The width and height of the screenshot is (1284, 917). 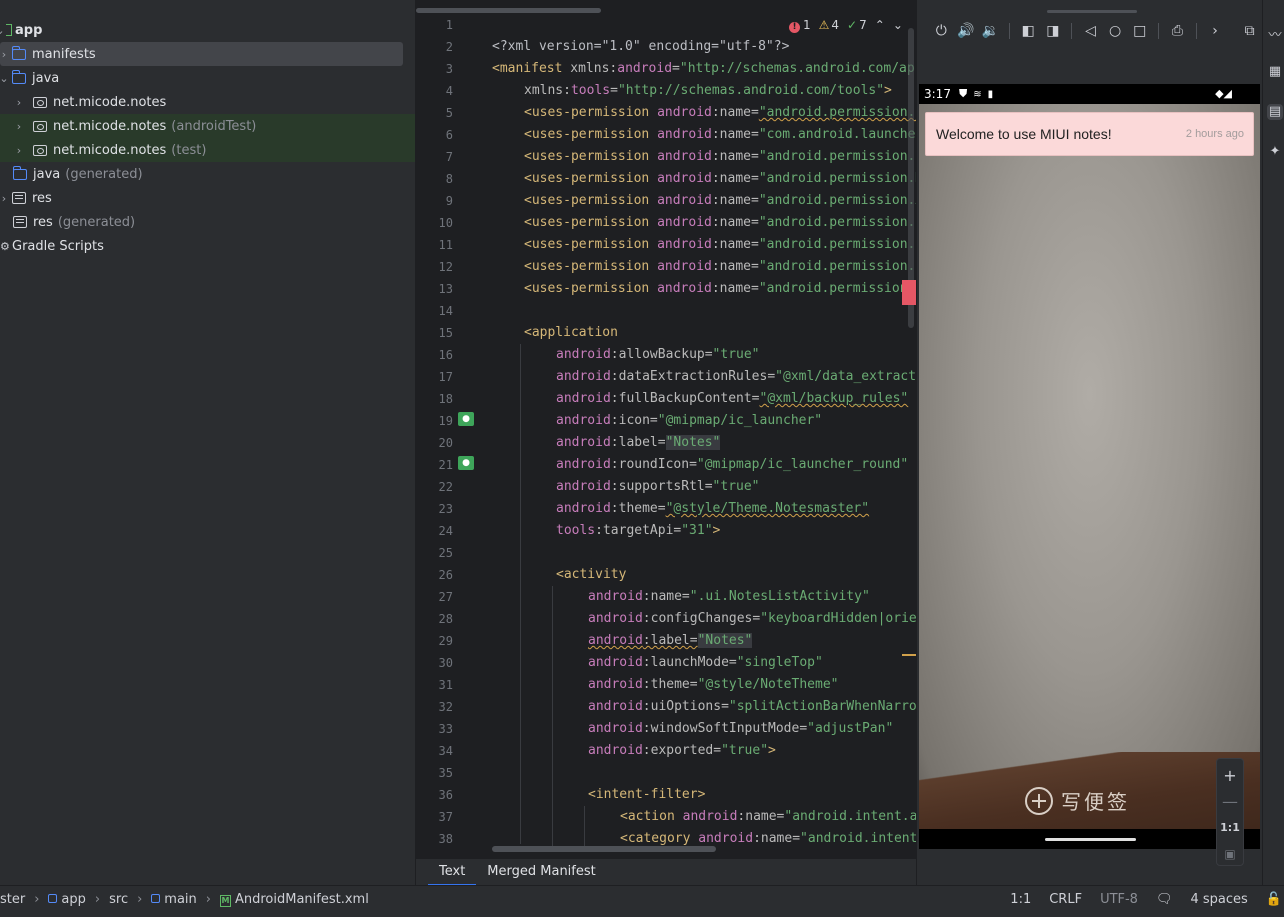 I want to click on editor-horizontal-scrollbar, so click(x=604, y=849).